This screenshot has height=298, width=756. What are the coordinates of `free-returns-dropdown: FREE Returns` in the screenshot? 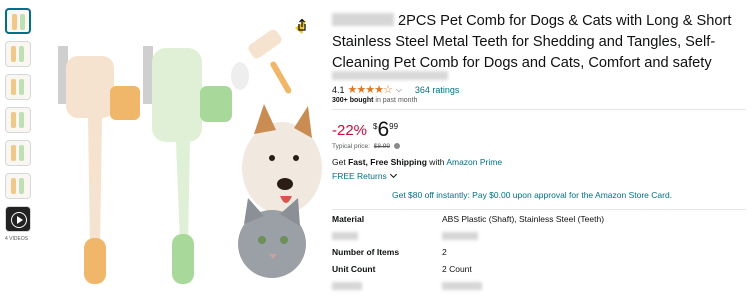 It's located at (364, 175).